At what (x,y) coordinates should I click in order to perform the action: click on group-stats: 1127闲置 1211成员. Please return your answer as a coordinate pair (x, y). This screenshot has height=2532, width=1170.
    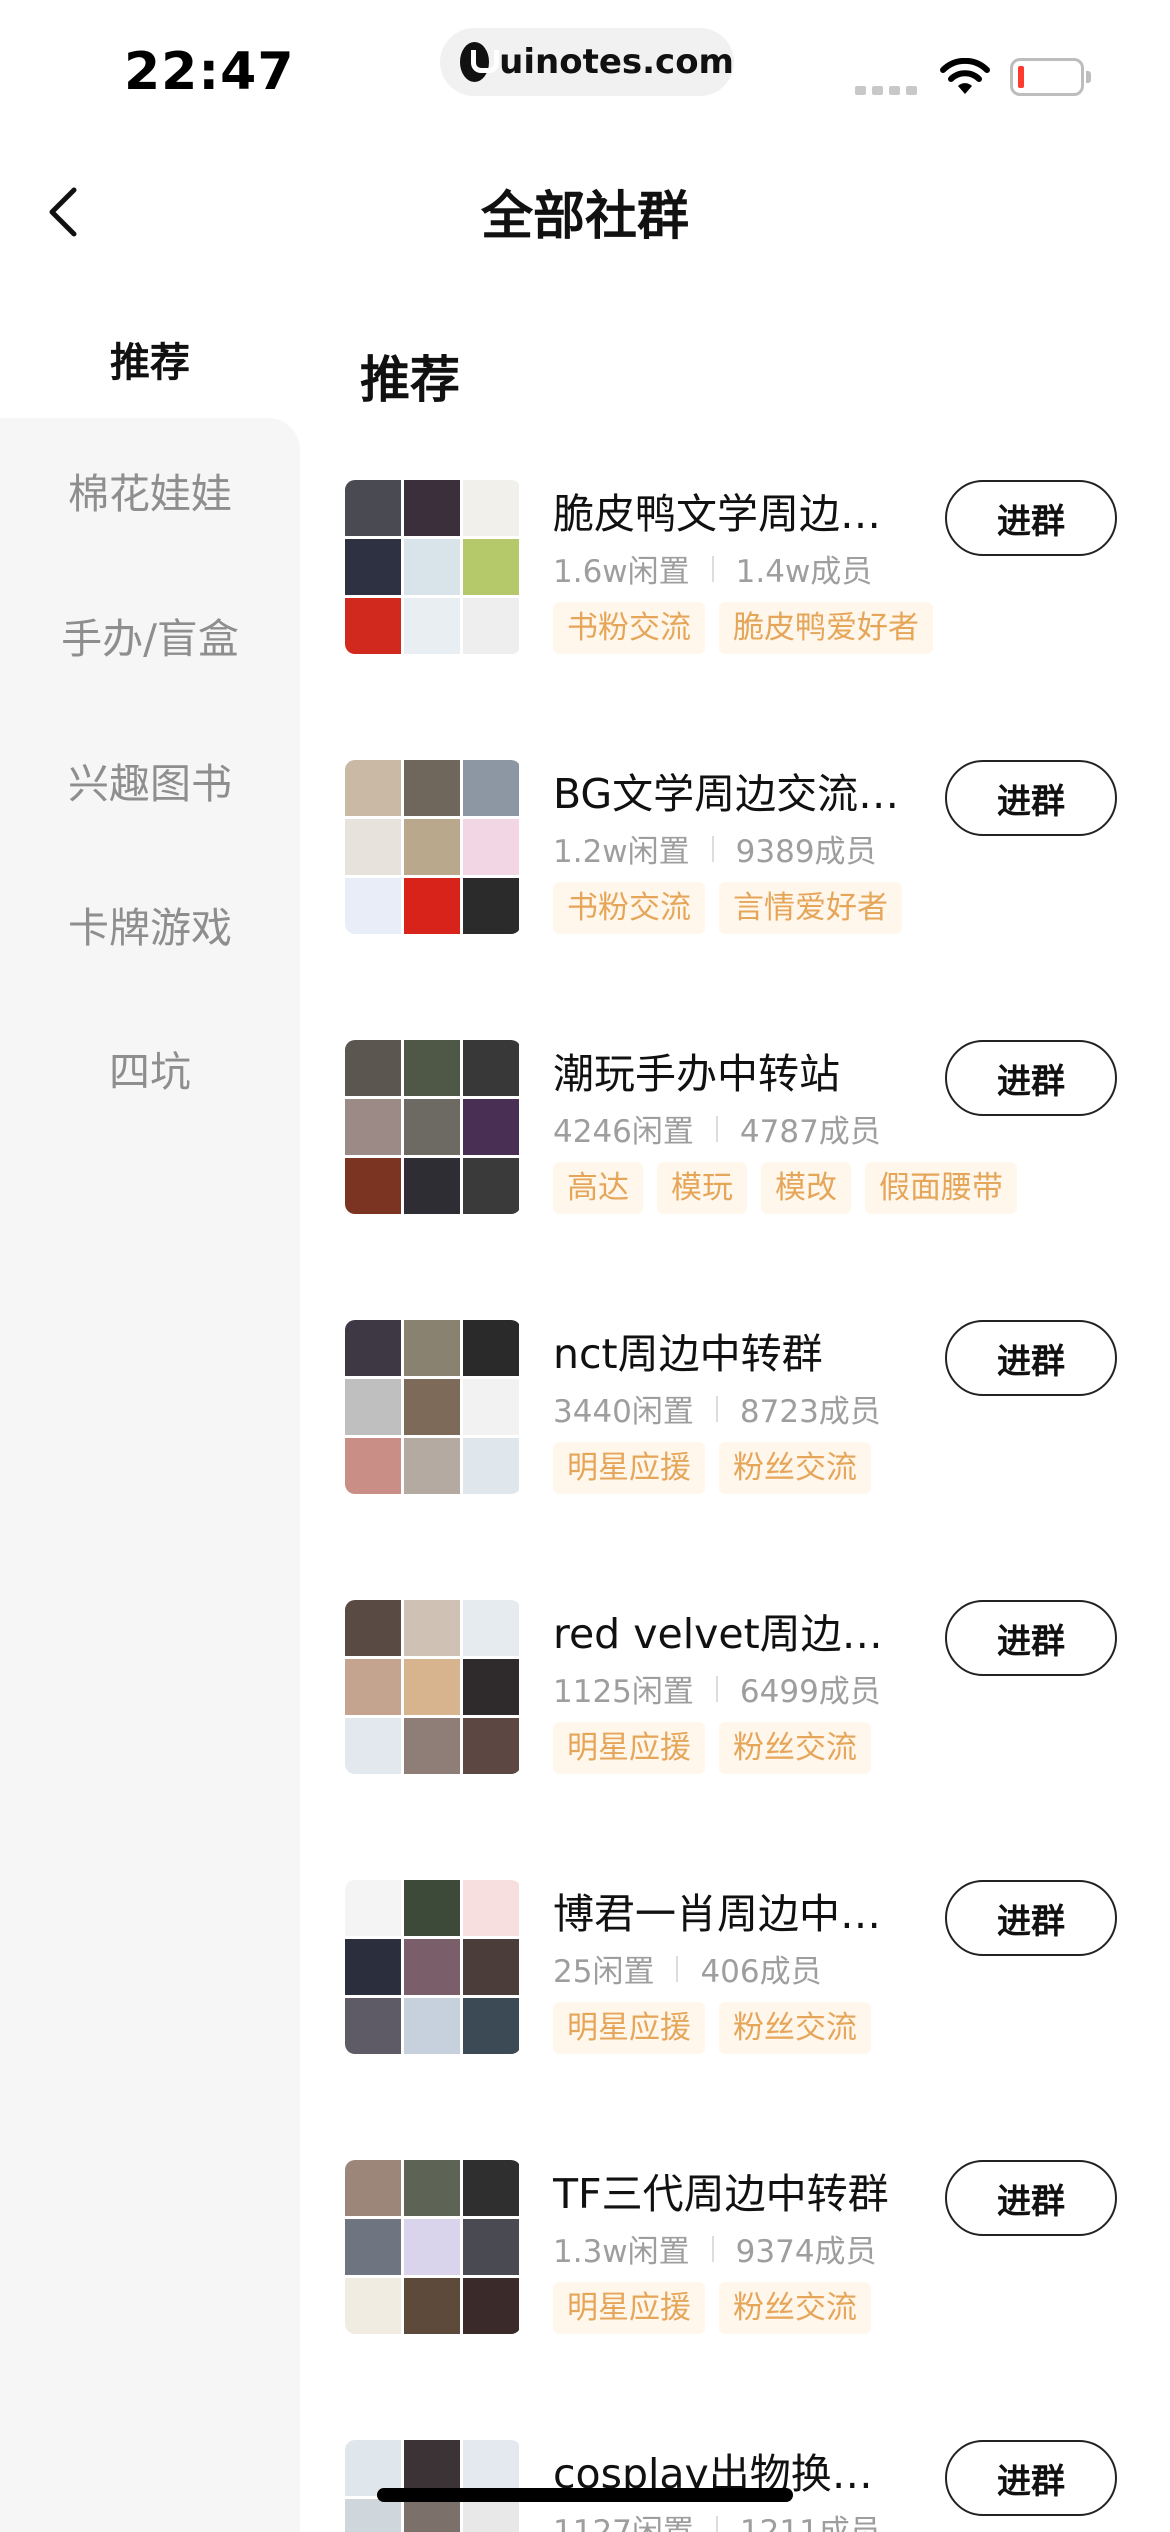
    Looking at the image, I should click on (717, 2519).